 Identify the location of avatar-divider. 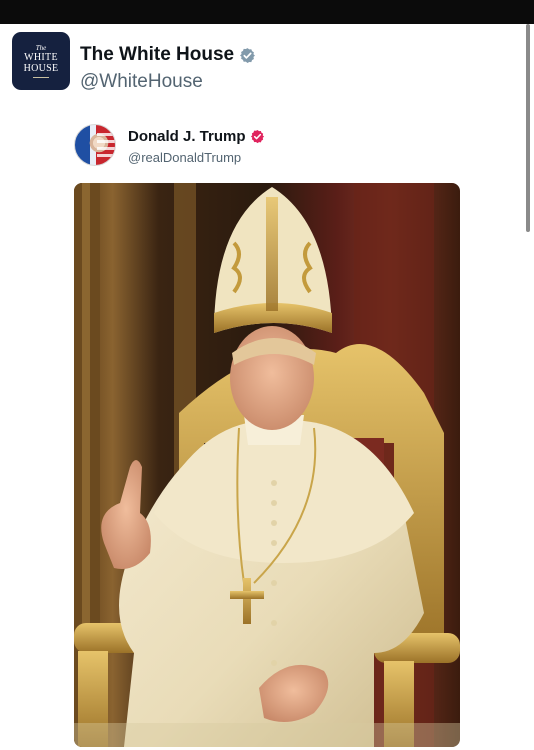
(41, 77).